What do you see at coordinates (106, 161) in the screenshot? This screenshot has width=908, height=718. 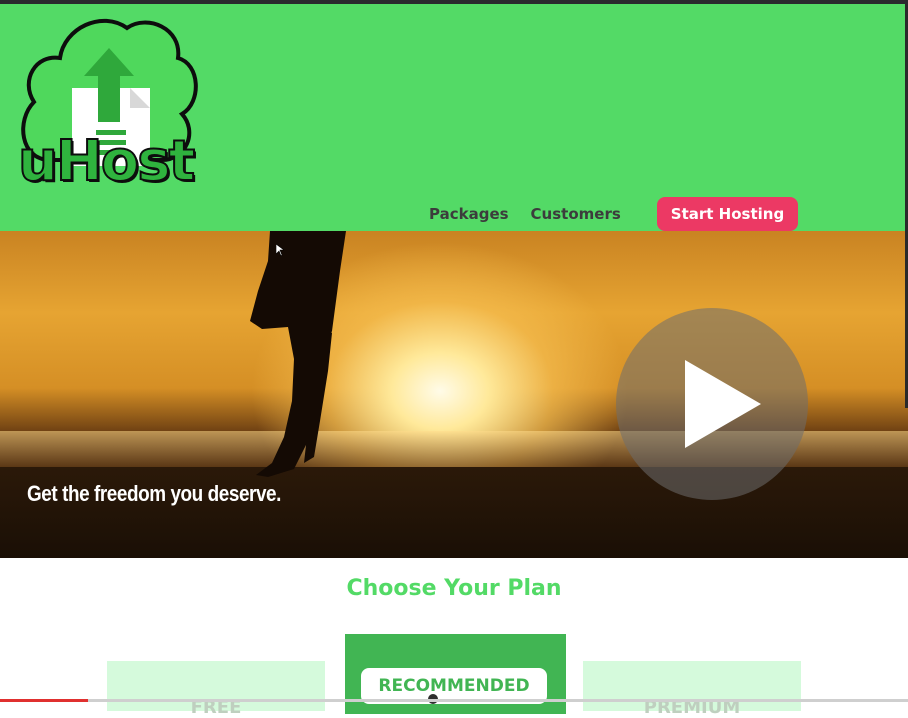 I see `logo-text: uHost` at bounding box center [106, 161].